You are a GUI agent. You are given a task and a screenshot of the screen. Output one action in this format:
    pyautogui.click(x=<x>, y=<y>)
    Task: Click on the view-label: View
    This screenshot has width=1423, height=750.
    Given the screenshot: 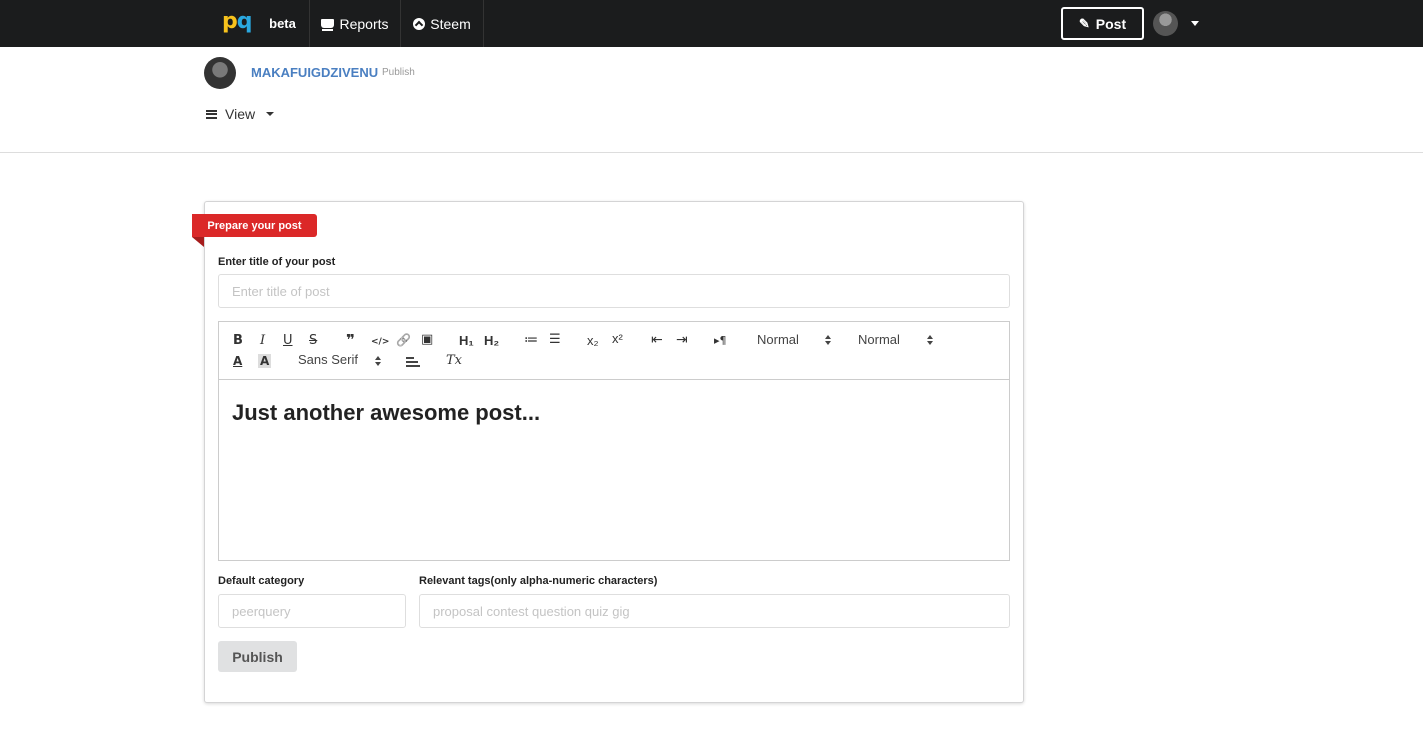 What is the action you would take?
    pyautogui.click(x=240, y=114)
    